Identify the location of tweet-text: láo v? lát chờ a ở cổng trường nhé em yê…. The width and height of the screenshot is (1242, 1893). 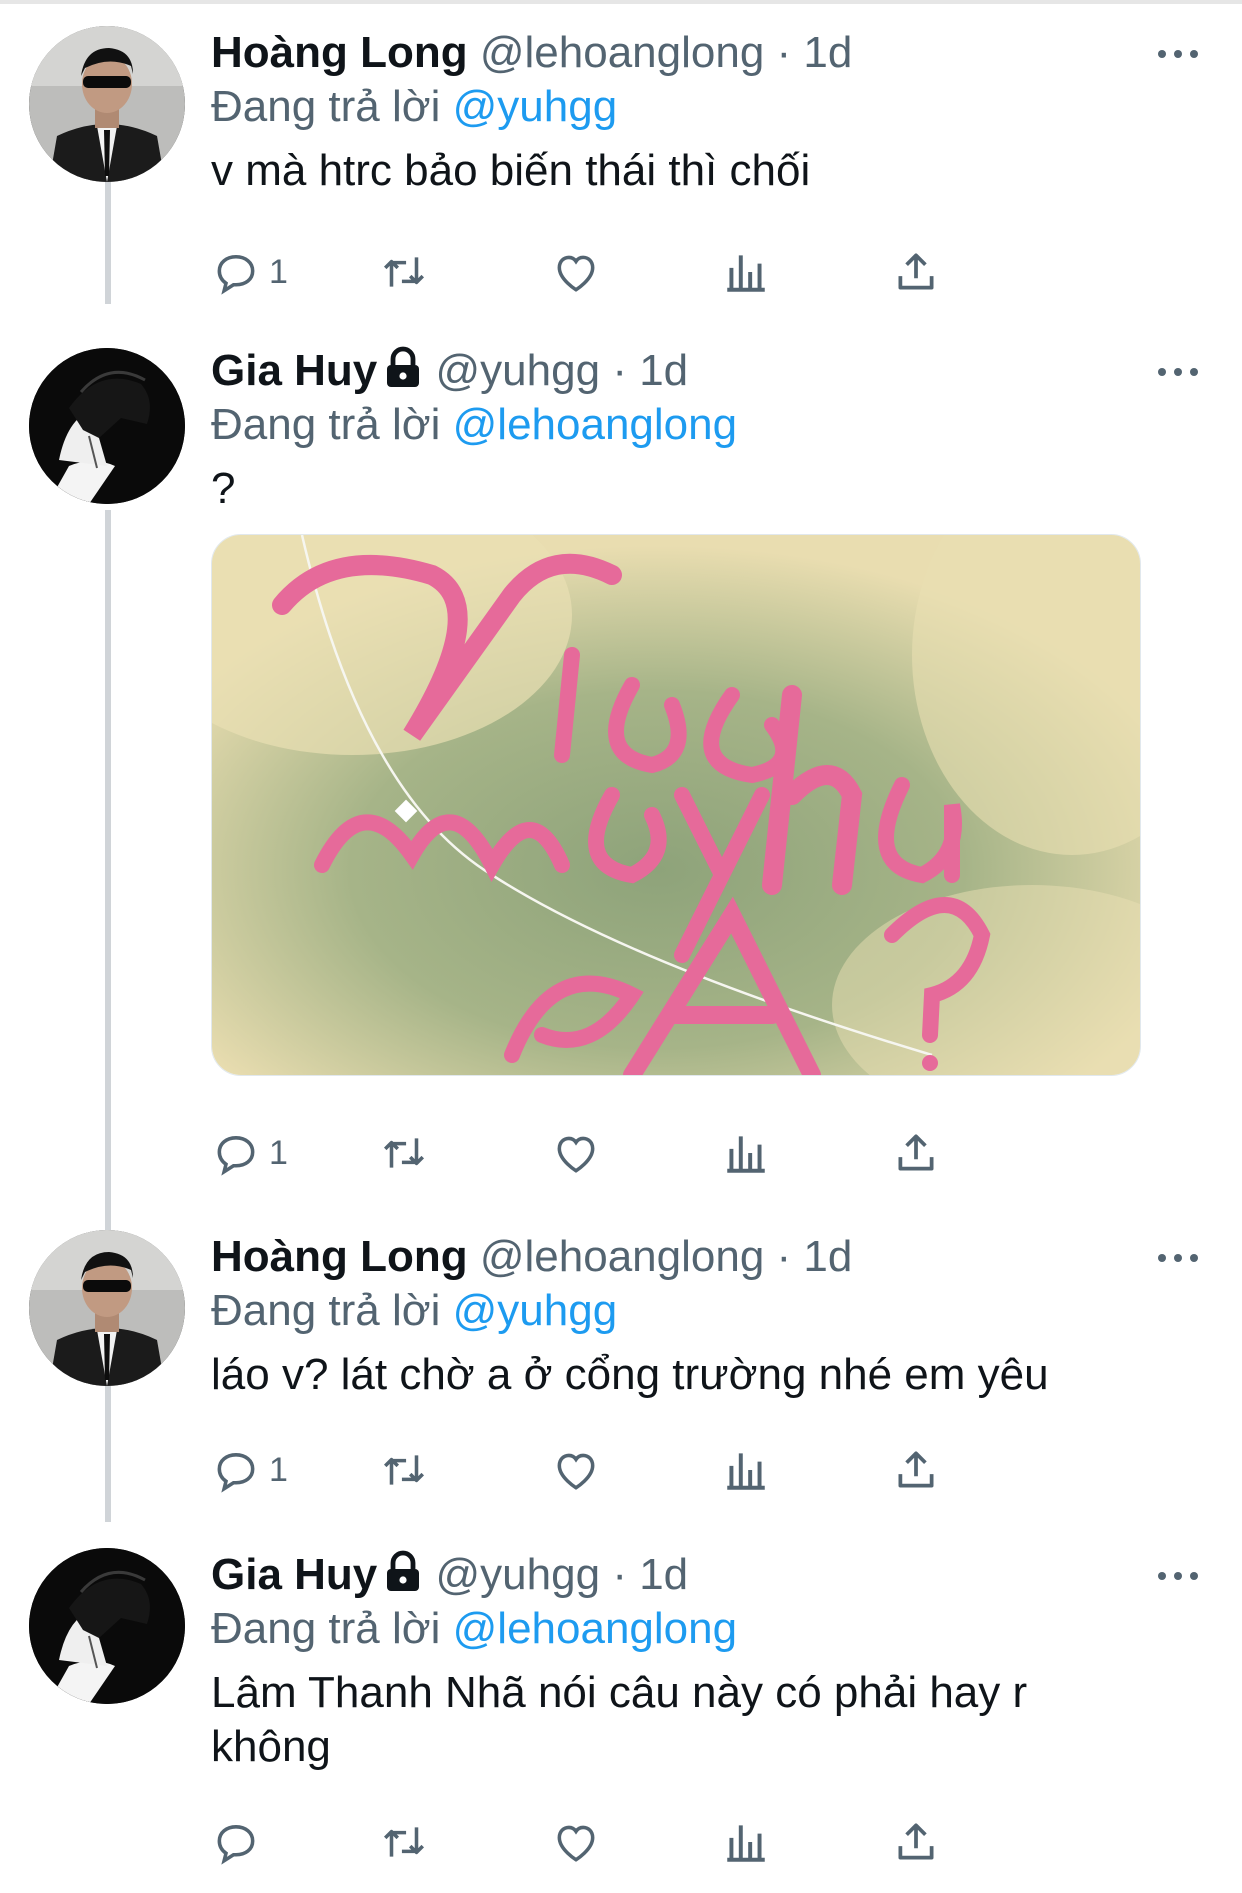
(630, 1374).